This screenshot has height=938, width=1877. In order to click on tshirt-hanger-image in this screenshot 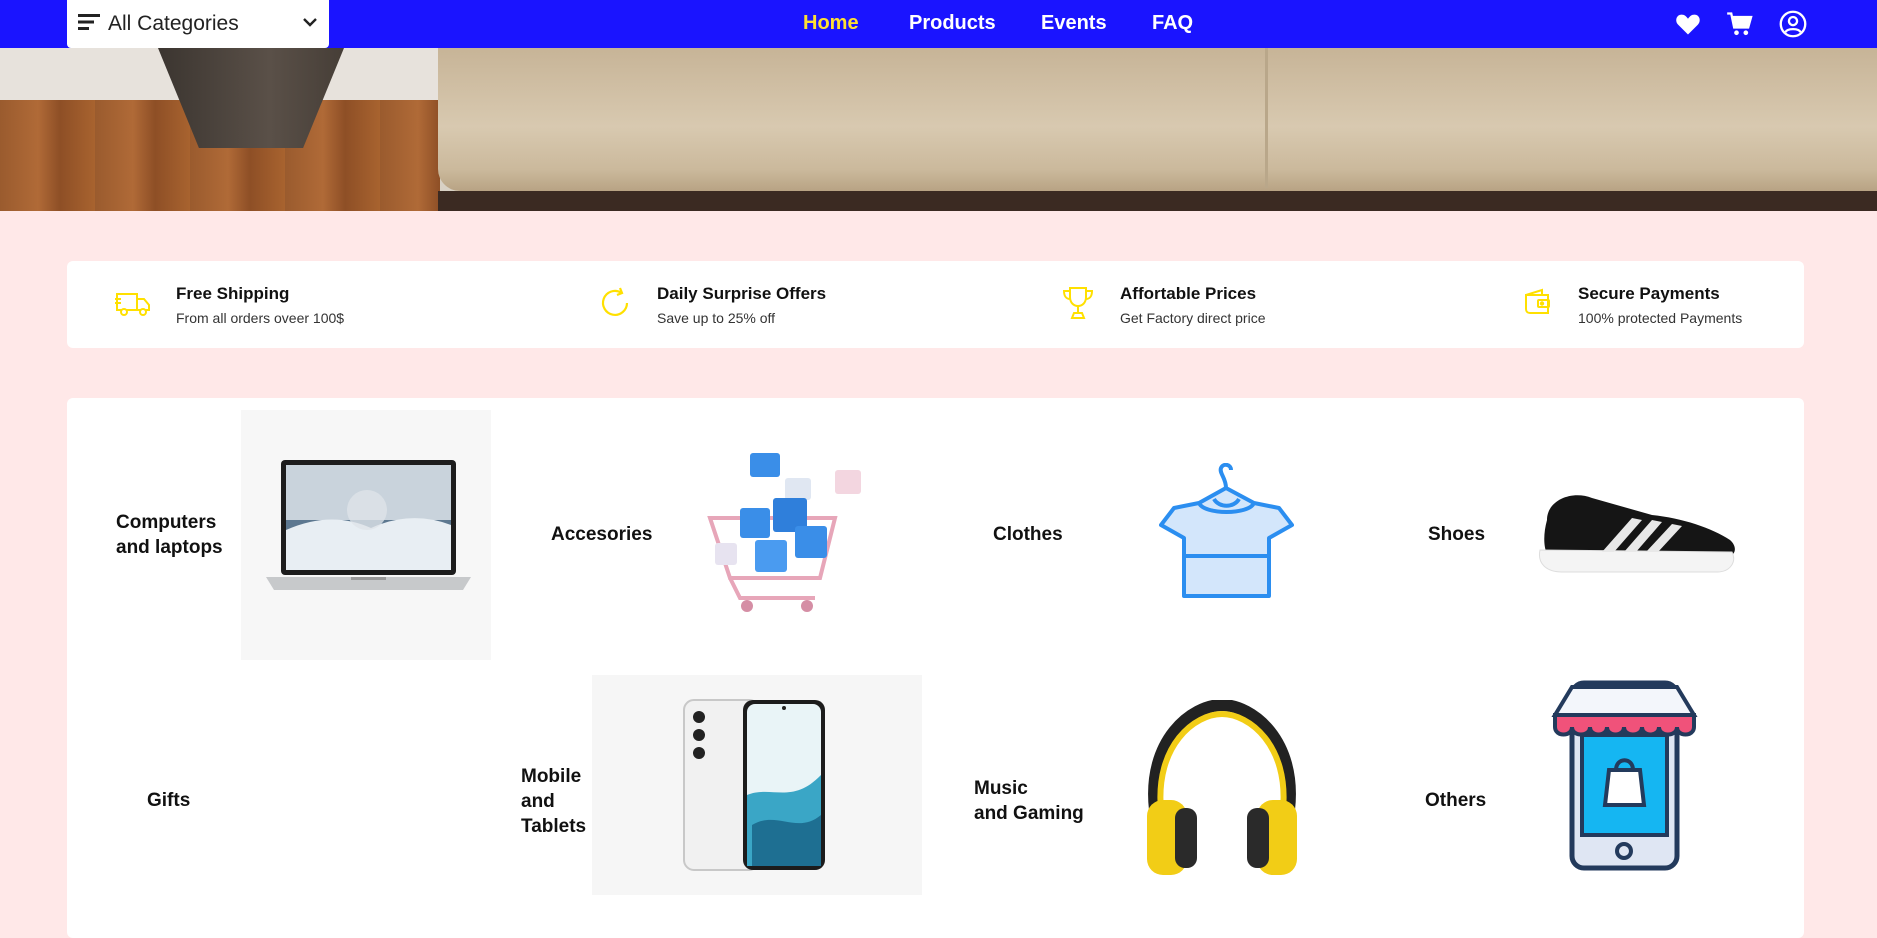, I will do `click(1226, 530)`.